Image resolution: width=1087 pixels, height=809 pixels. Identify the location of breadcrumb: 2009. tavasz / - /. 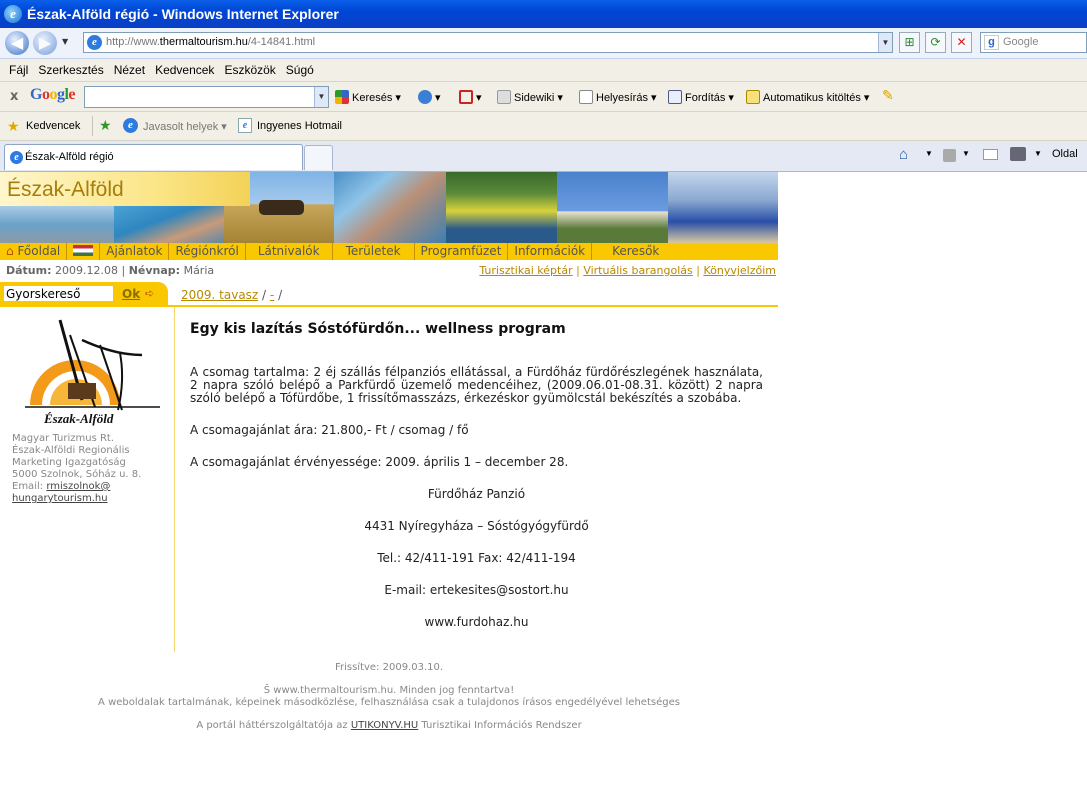
(232, 295).